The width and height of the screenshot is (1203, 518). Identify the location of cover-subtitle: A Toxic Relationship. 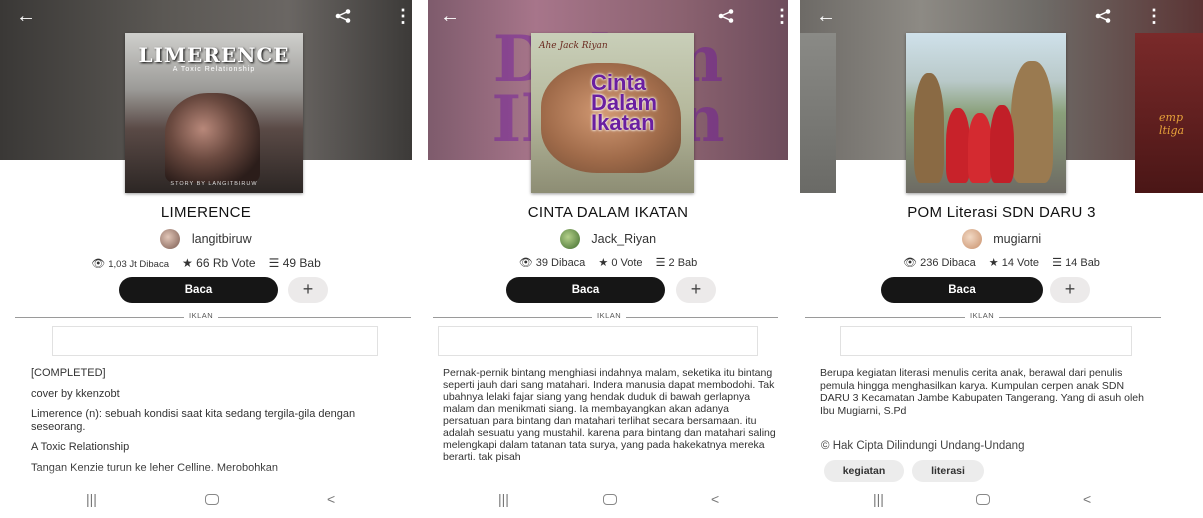
(214, 69).